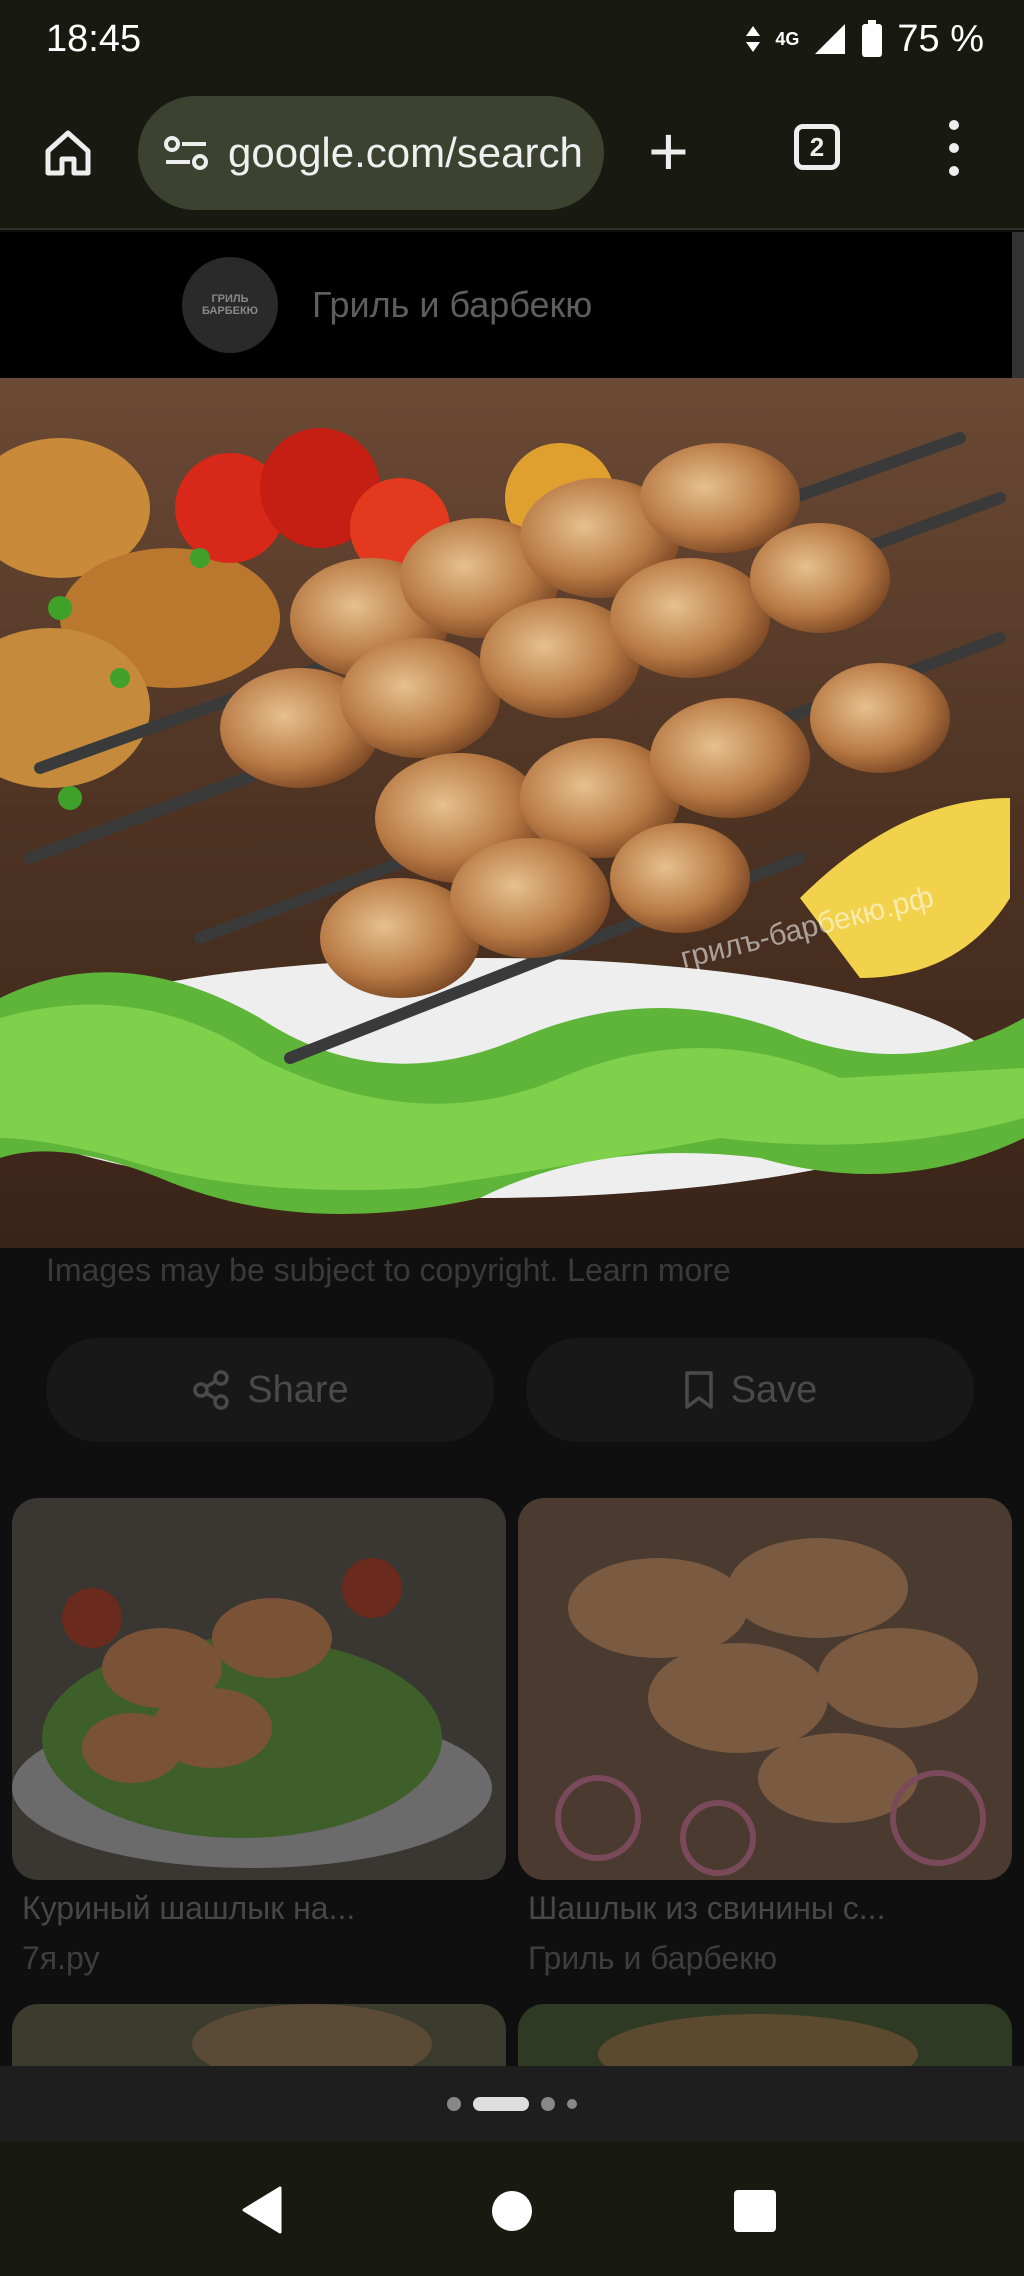  What do you see at coordinates (298, 1389) in the screenshot?
I see `share-label: Share` at bounding box center [298, 1389].